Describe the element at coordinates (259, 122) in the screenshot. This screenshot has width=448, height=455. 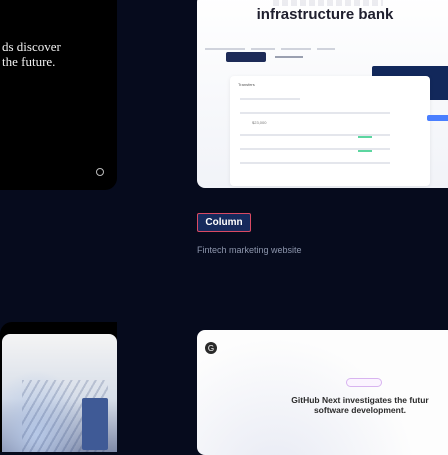
I see `panel-amount: $23,000` at that location.